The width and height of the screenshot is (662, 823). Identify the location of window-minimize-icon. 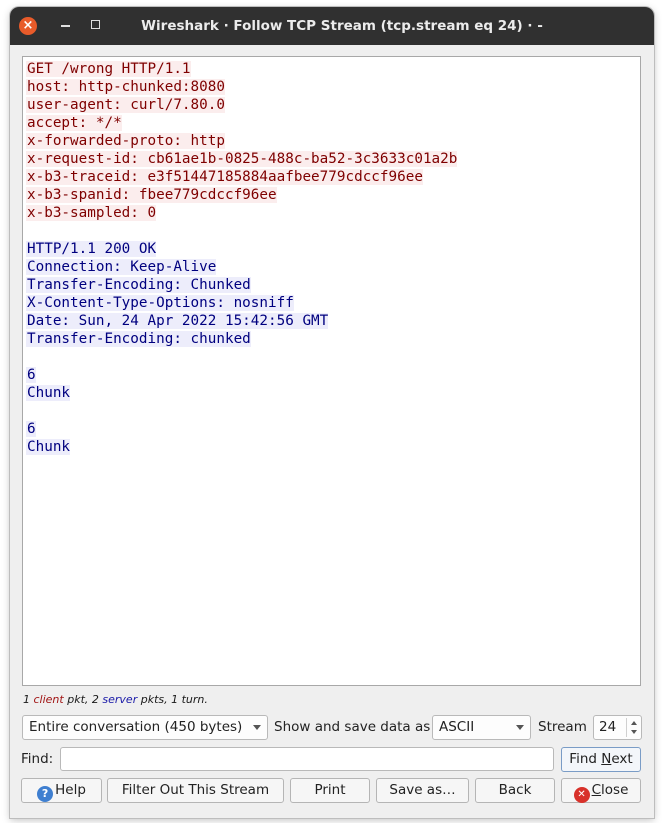
(65, 26).